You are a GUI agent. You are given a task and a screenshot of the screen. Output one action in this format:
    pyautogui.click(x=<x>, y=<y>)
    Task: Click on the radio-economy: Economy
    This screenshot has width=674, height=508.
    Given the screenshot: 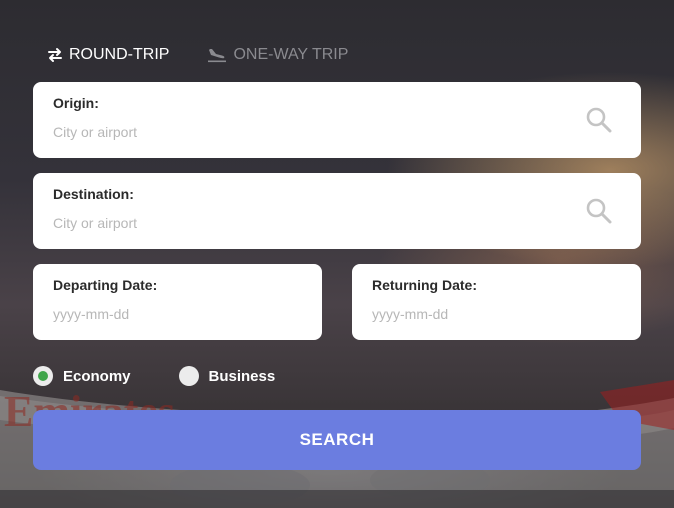 What is the action you would take?
    pyautogui.click(x=82, y=376)
    